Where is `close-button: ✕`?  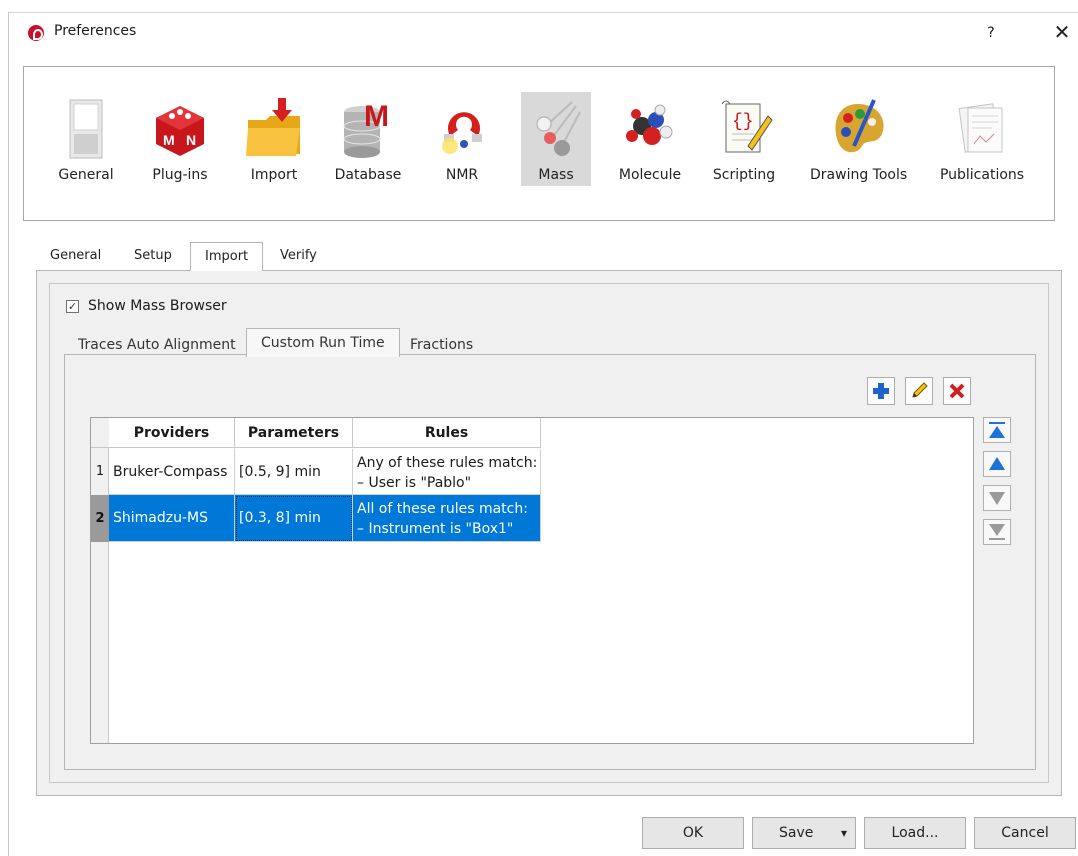
close-button: ✕ is located at coordinates (1062, 32).